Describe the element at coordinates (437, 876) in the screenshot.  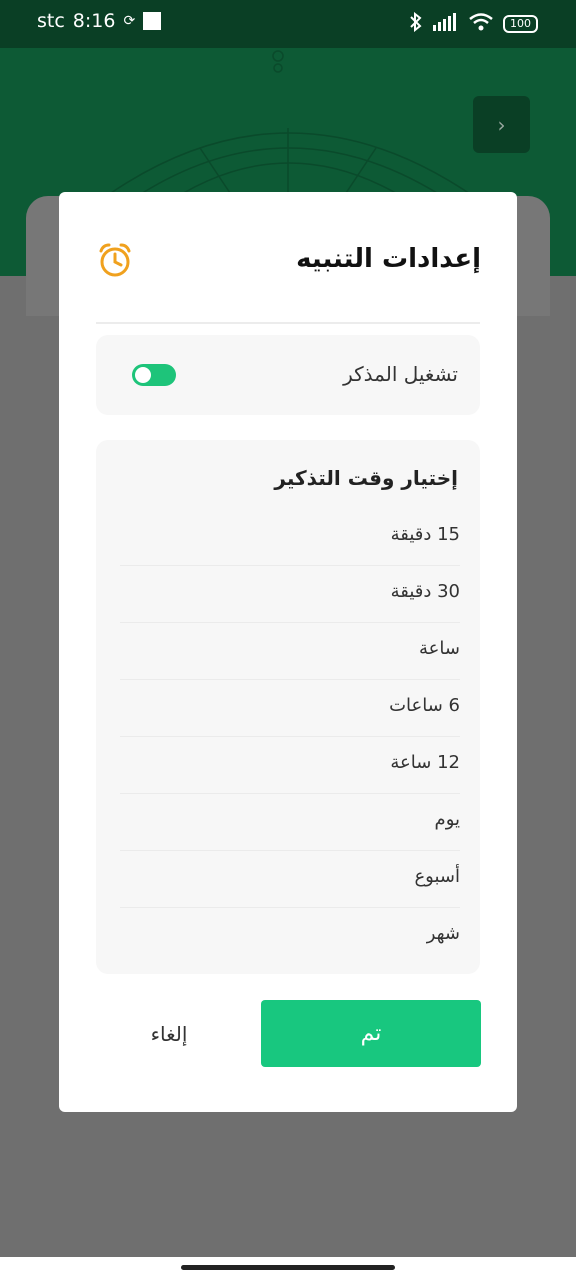
I see `option-label: أسبوع` at that location.